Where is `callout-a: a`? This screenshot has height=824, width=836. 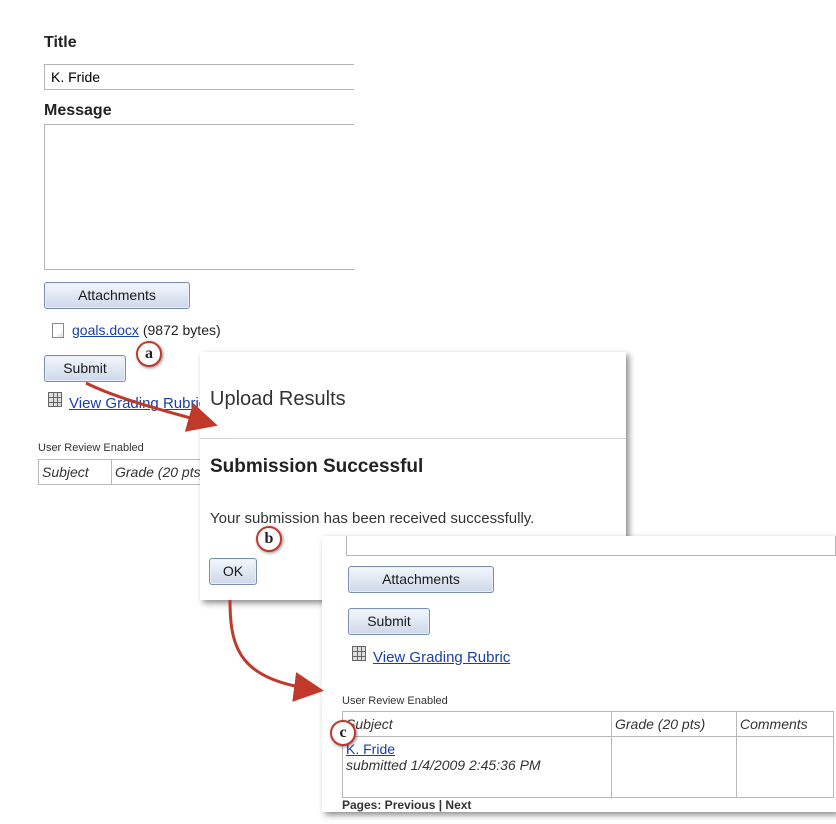 callout-a: a is located at coordinates (149, 354).